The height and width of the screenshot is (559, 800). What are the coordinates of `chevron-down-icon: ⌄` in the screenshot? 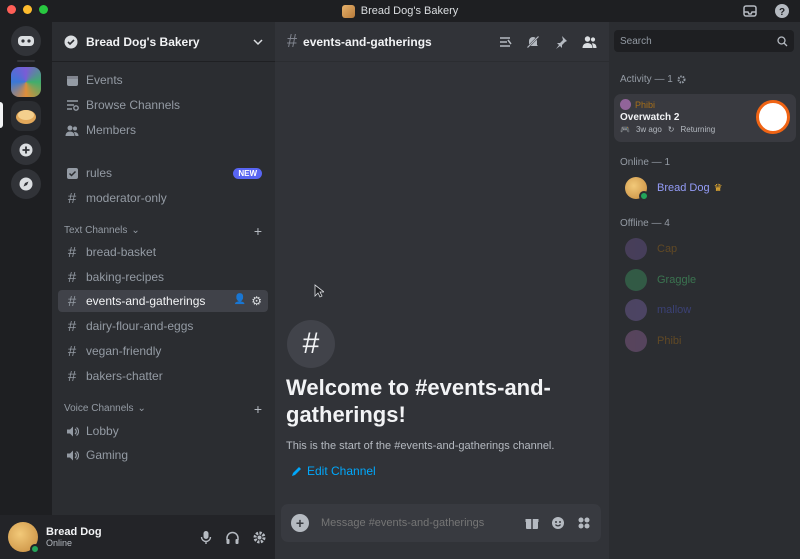 It's located at (135, 230).